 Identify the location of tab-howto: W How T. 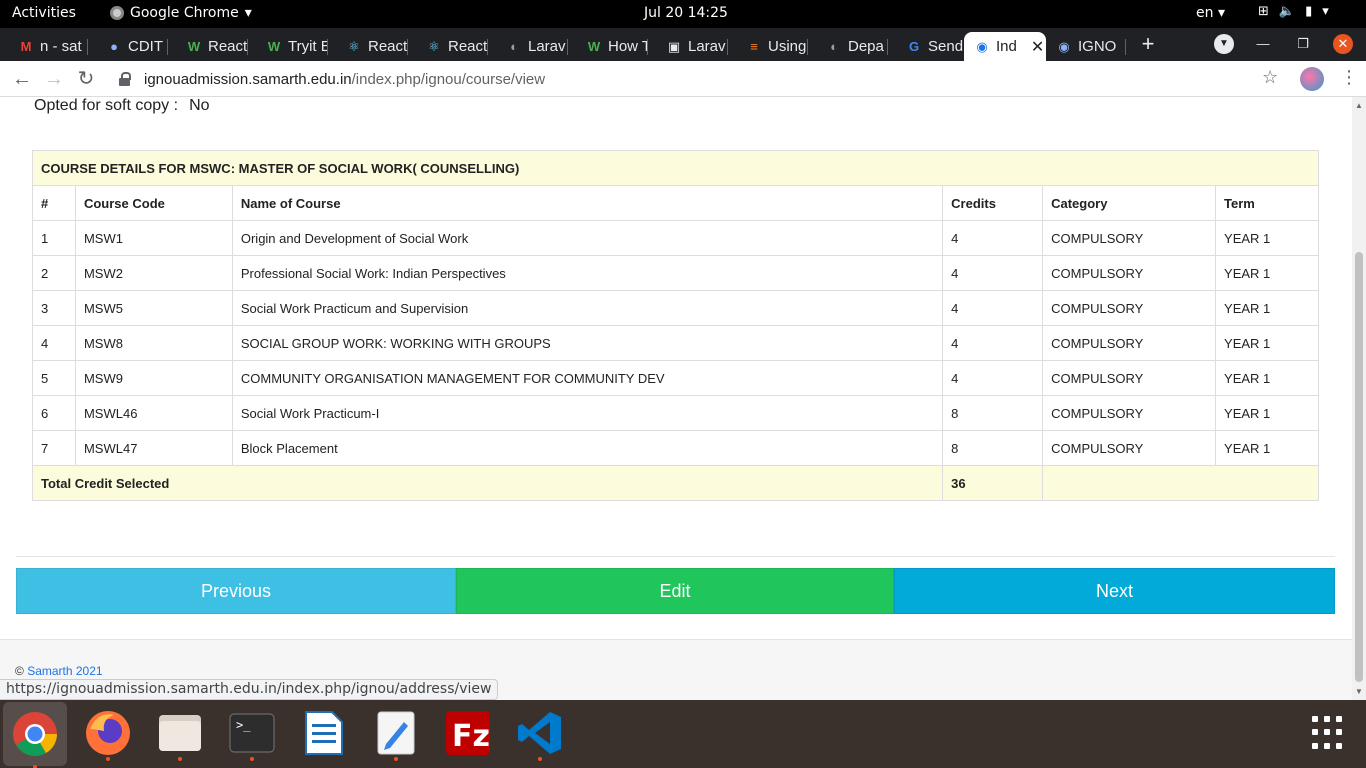
(608, 46).